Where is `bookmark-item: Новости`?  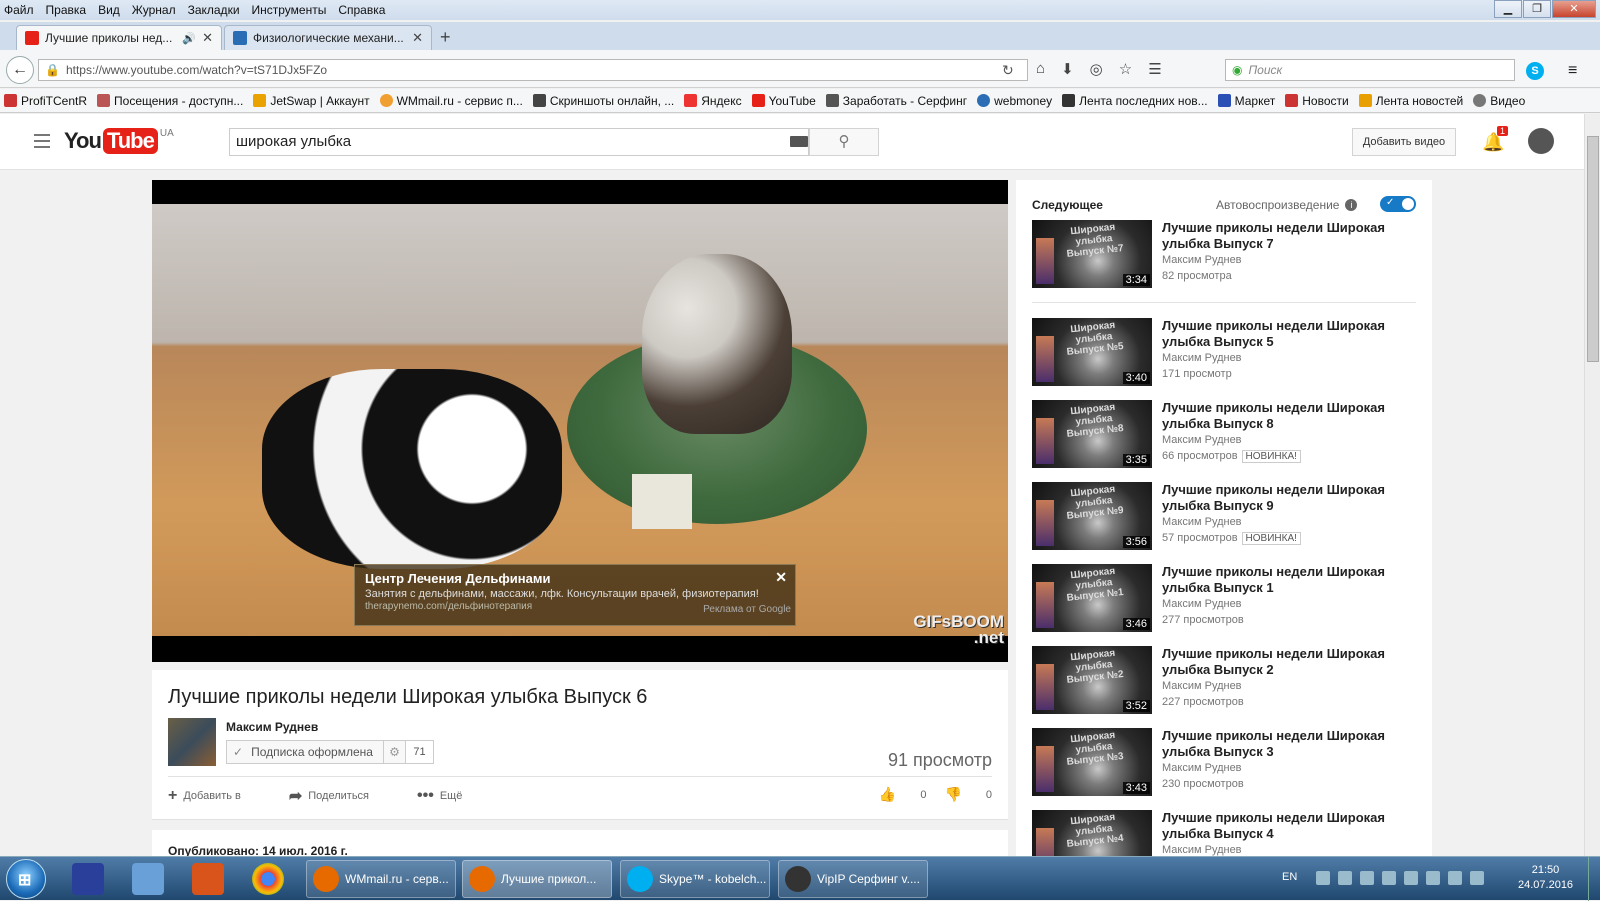
bookmark-item: Новости is located at coordinates (1317, 101).